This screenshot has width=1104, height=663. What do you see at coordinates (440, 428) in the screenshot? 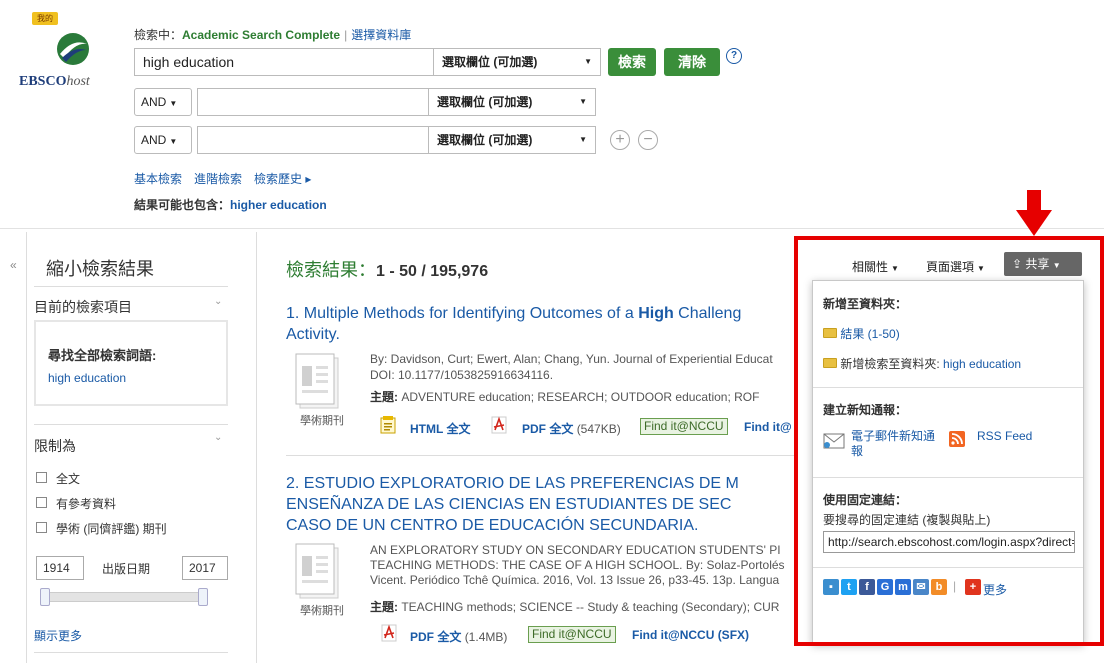
I see `html-fulltext-link: HTML 全文` at bounding box center [440, 428].